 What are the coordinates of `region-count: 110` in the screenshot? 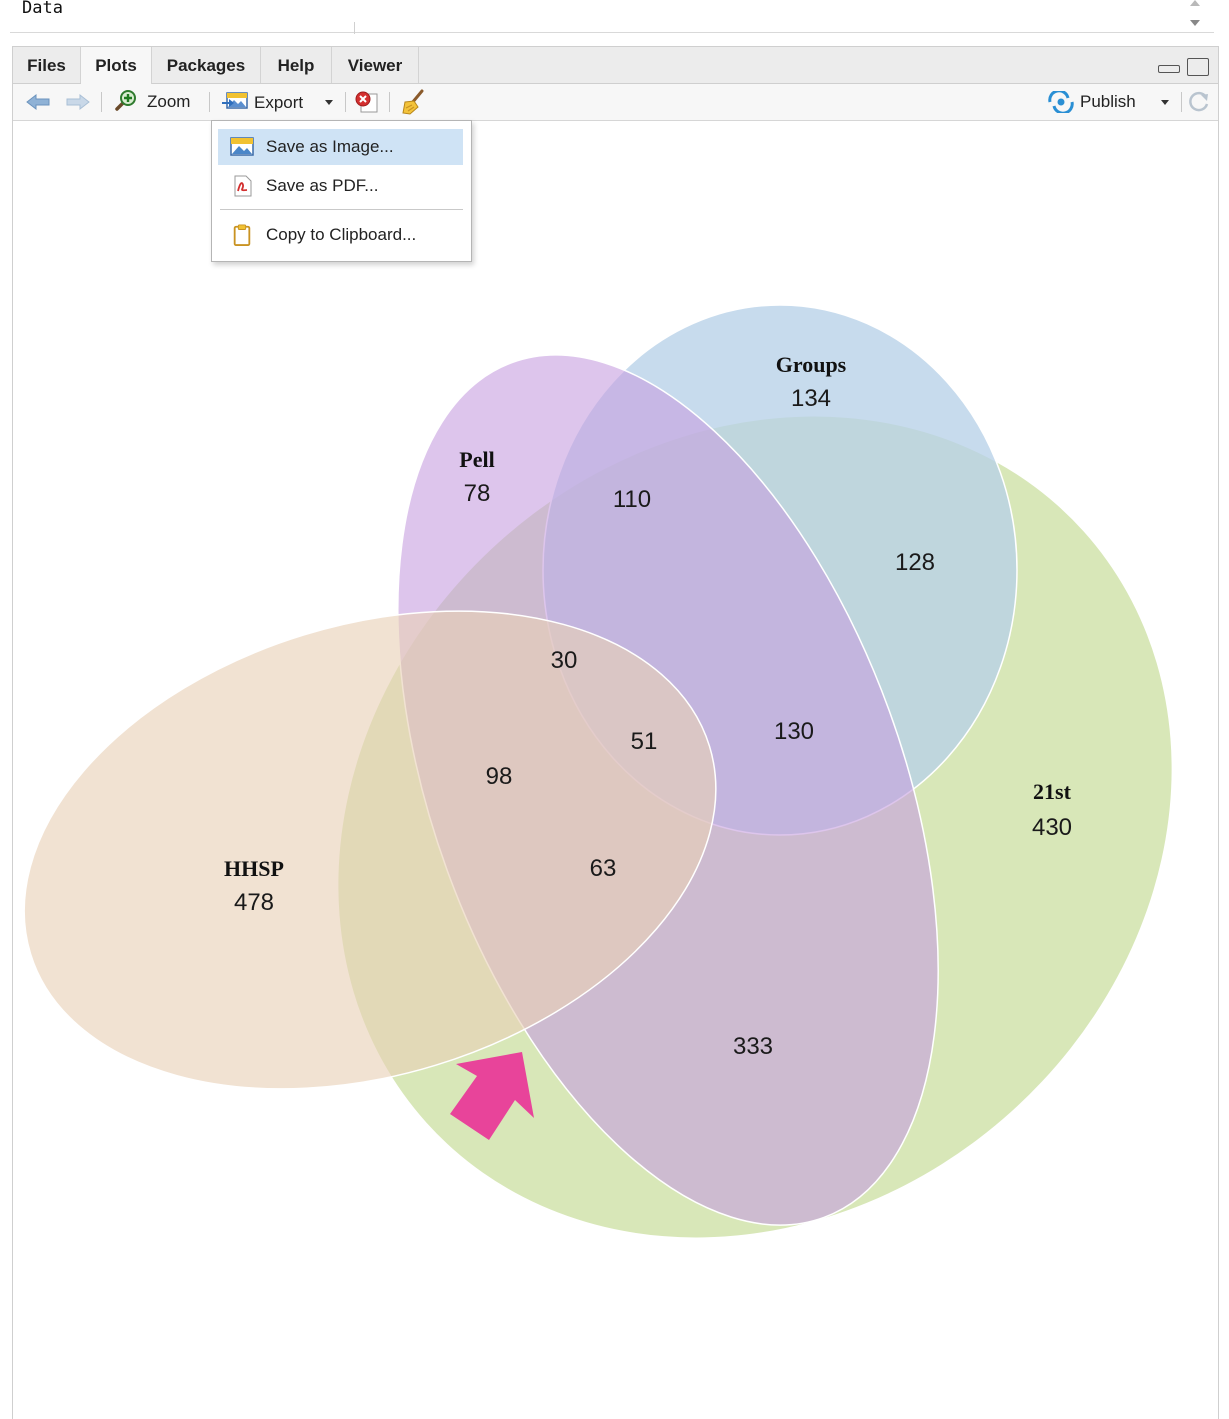 It's located at (632, 499).